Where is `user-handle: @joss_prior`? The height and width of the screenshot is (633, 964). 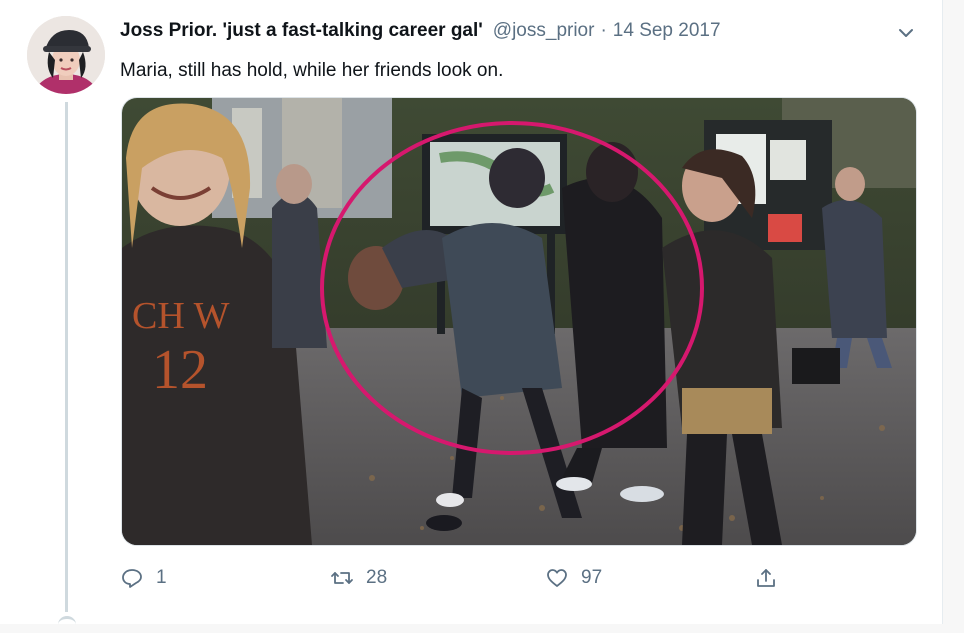
user-handle: @joss_prior is located at coordinates (544, 31).